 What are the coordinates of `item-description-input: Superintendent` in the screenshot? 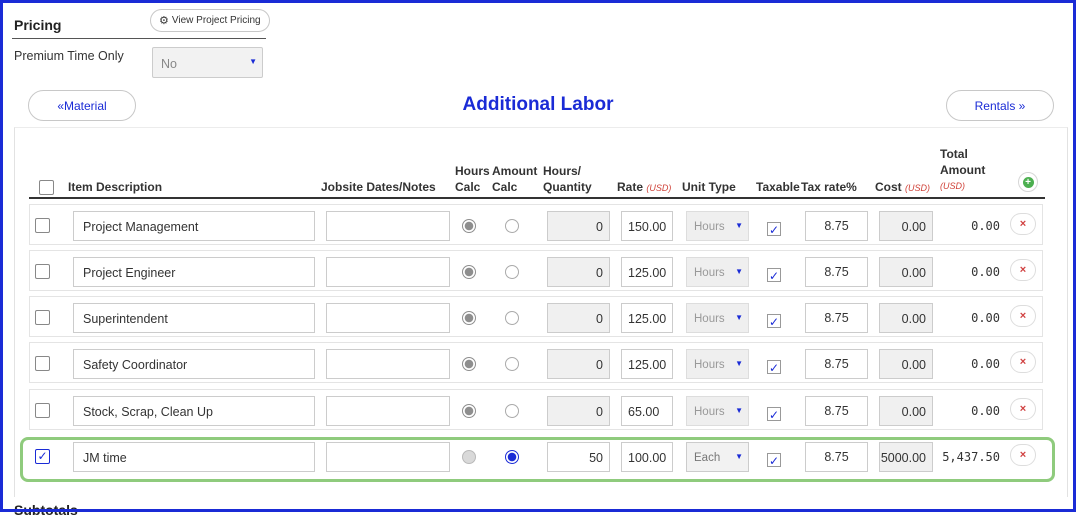 It's located at (194, 318).